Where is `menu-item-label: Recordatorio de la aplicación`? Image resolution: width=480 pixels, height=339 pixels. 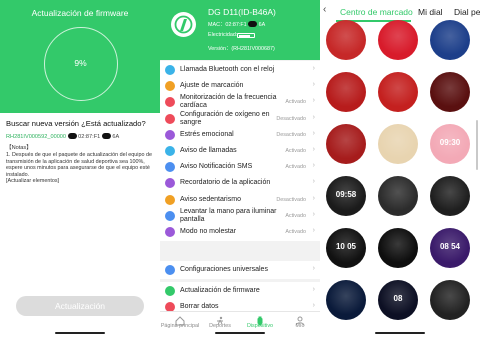 menu-item-label: Recordatorio de la aplicación is located at coordinates (225, 183).